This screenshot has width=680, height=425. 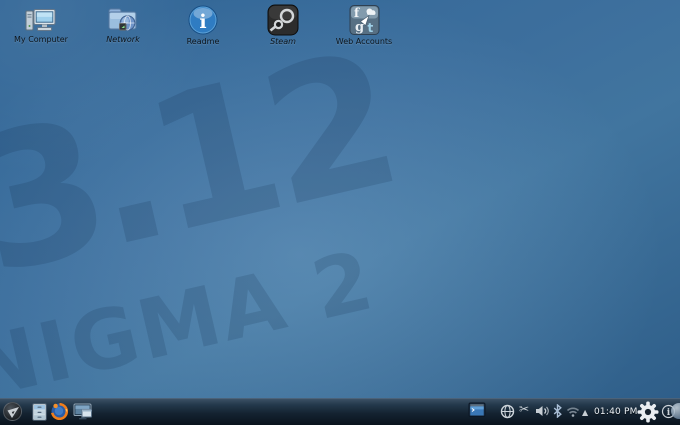 I want to click on desktop-icon-label: Network, so click(x=123, y=39).